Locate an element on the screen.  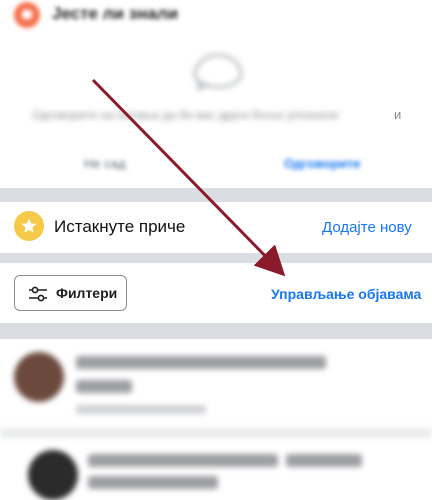
filters-button: Филтери is located at coordinates (70, 293).